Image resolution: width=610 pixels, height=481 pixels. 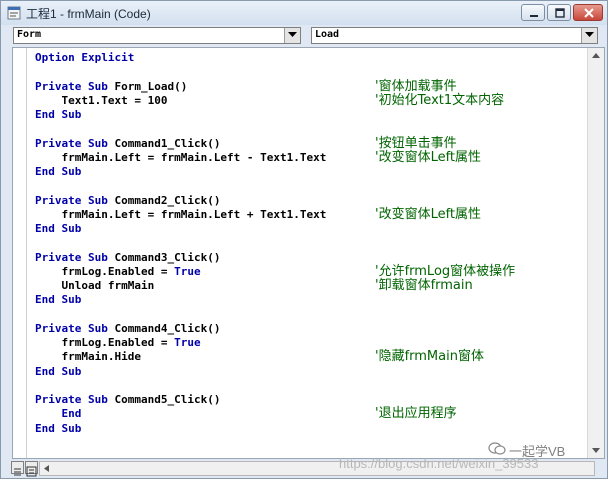 I want to click on scroll-left-icon, so click(x=47, y=468).